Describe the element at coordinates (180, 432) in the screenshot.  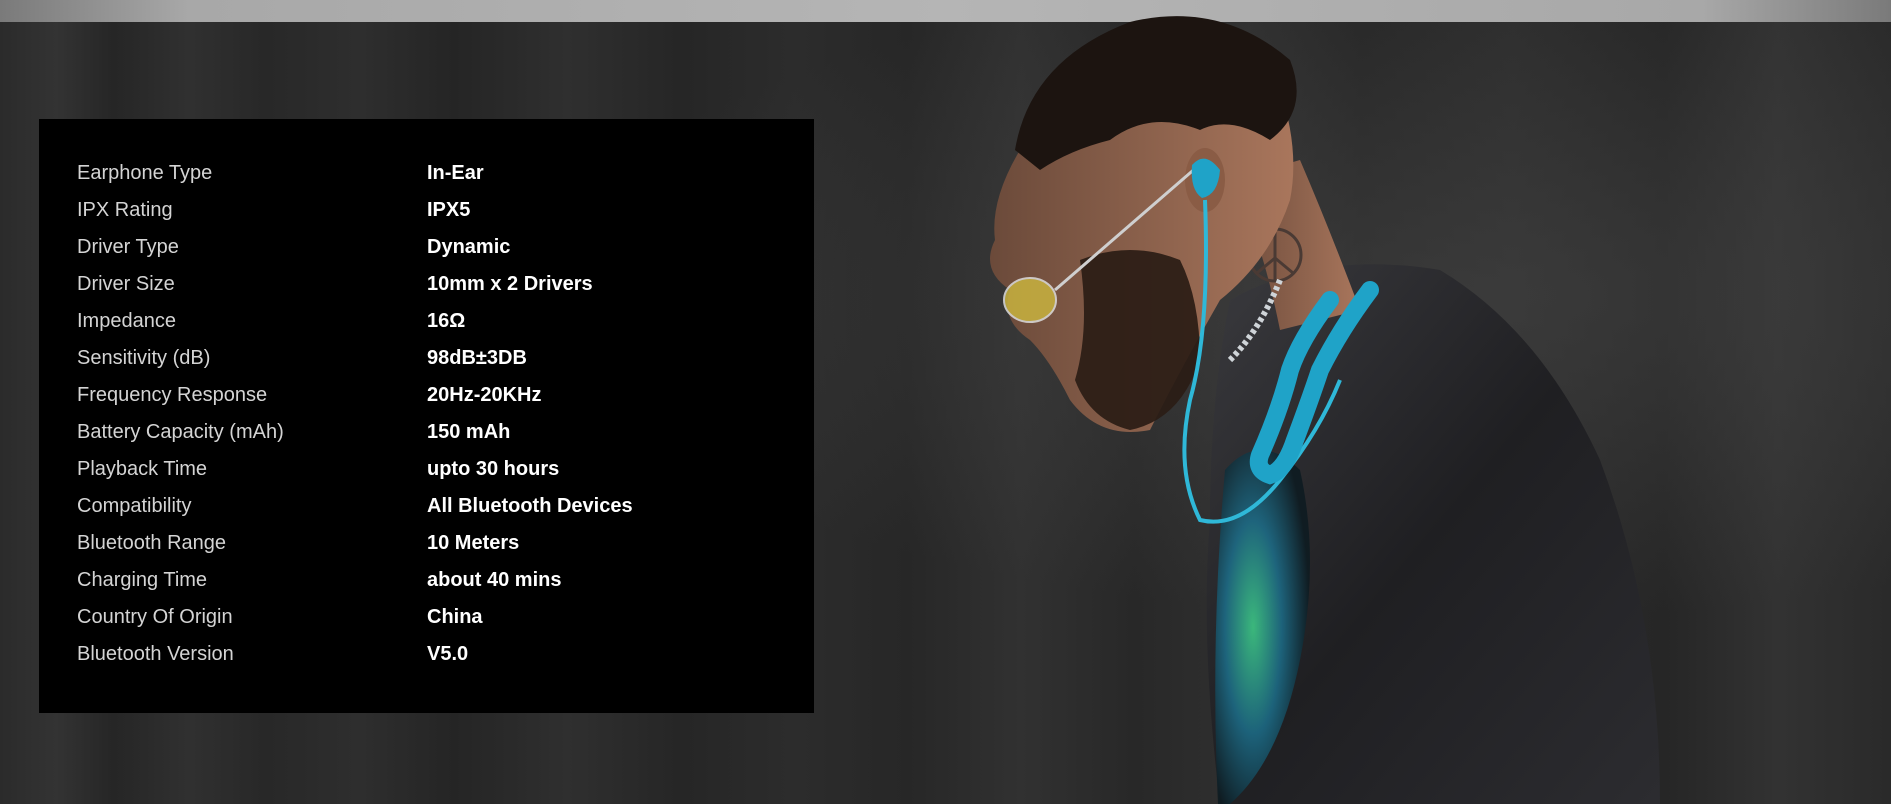
I see `spec-label: Battery Capacity (mAh)` at that location.